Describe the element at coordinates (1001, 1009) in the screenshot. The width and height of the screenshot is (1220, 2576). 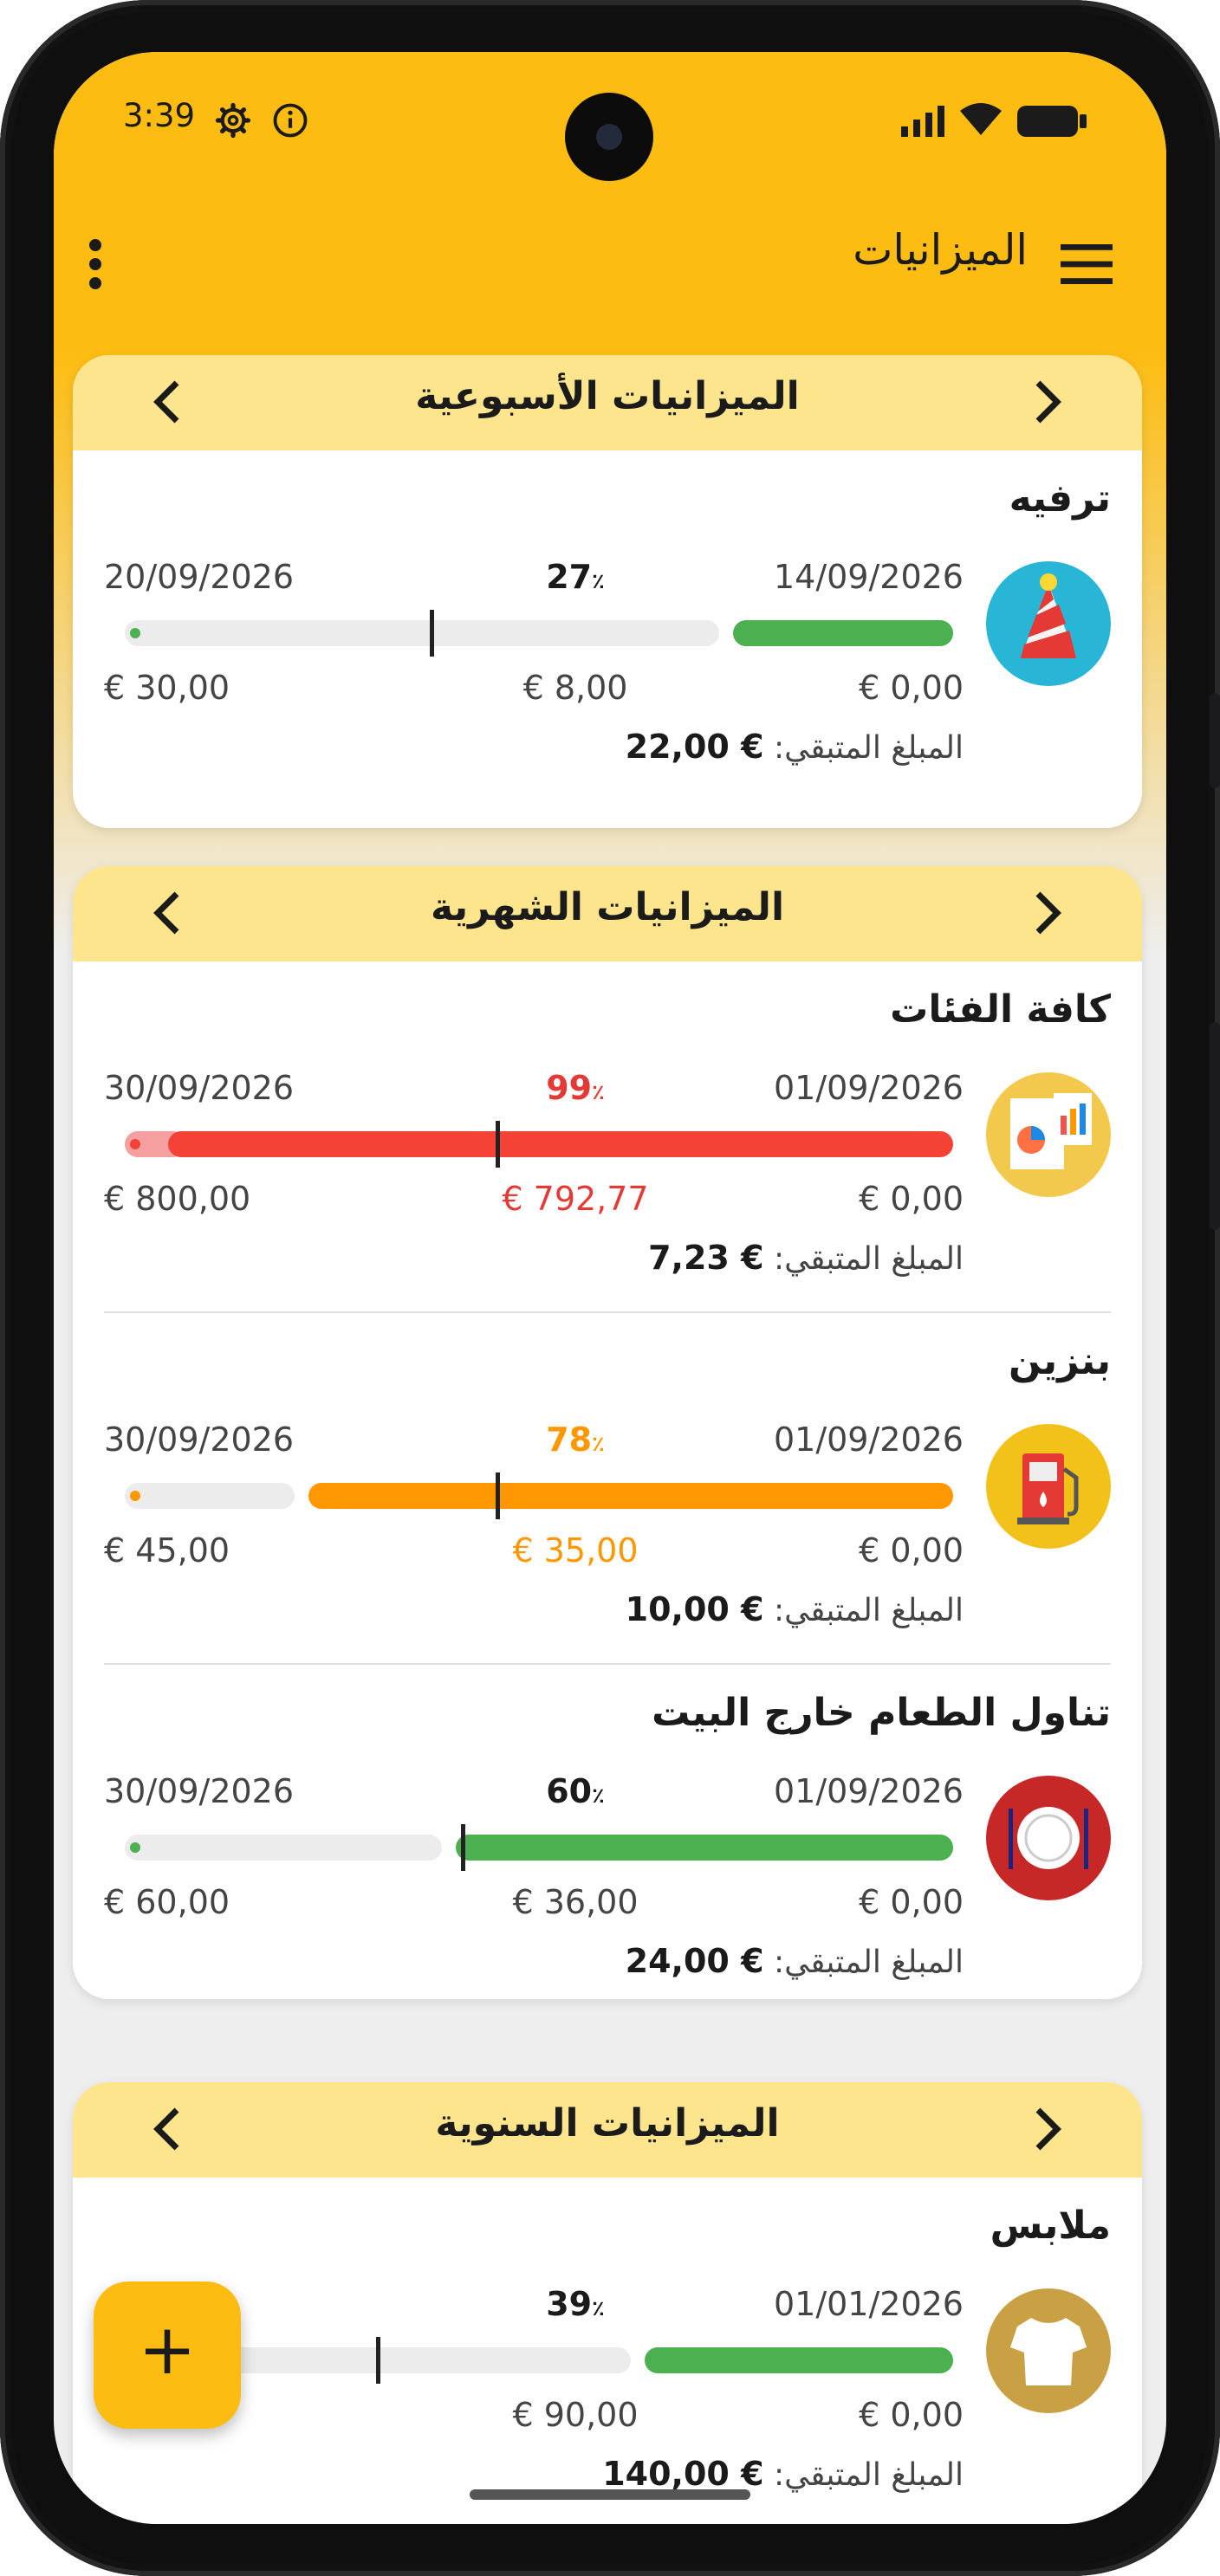
I see `budget-name: كافة الفئات` at that location.